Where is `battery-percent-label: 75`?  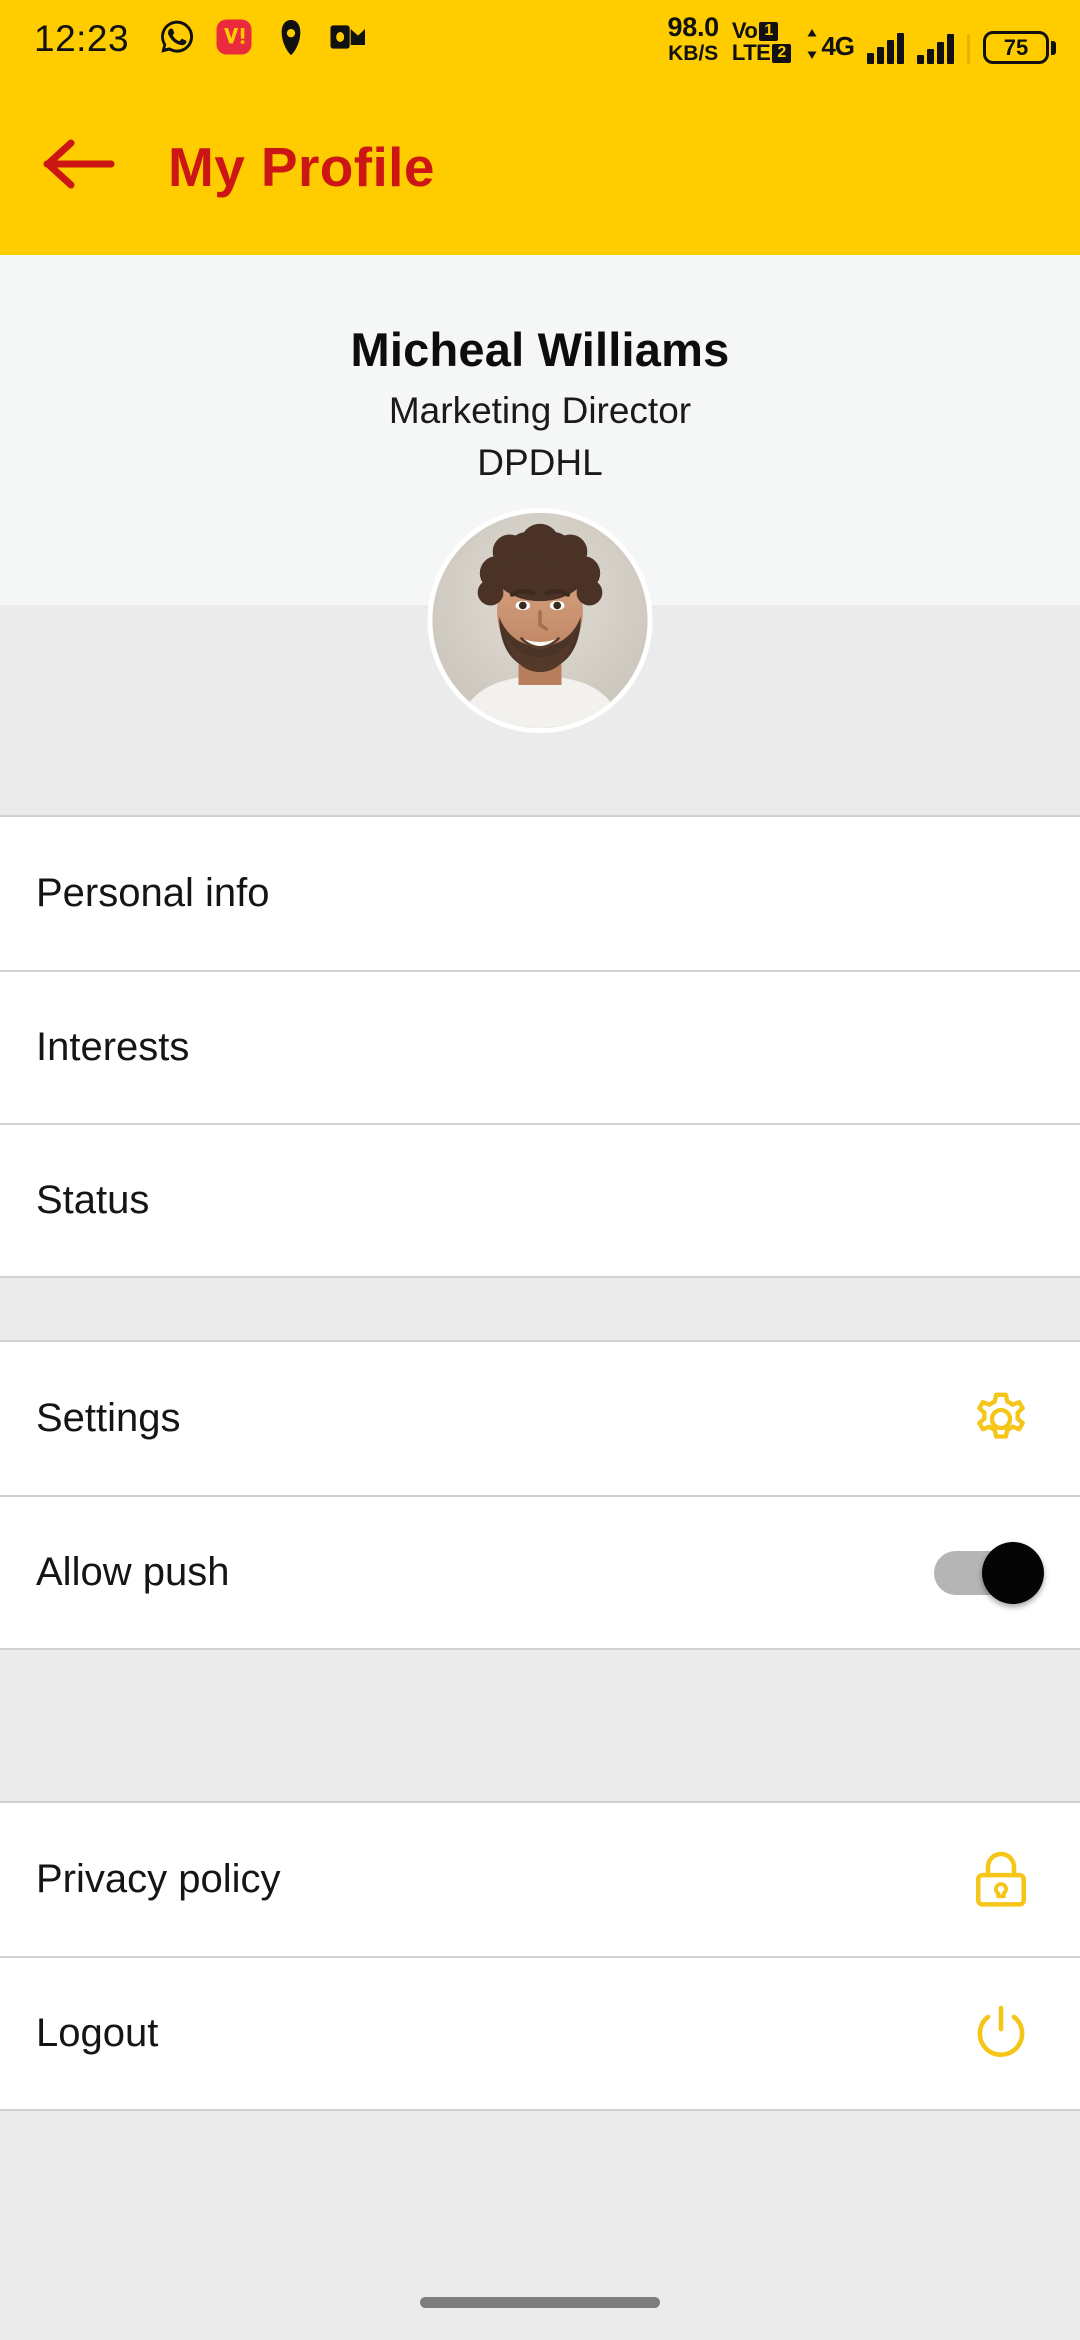 battery-percent-label: 75 is located at coordinates (1016, 47).